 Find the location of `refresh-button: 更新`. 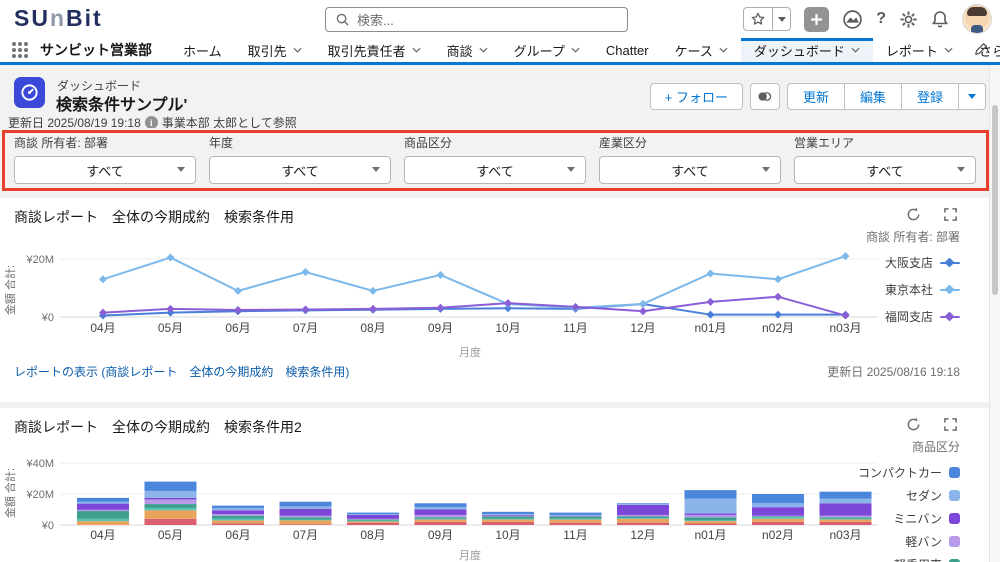

refresh-button: 更新 is located at coordinates (816, 96).